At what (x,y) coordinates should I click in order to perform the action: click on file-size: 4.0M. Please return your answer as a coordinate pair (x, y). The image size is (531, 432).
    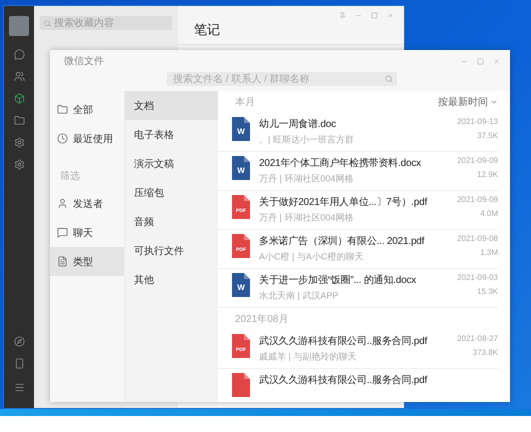
    Looking at the image, I should click on (489, 213).